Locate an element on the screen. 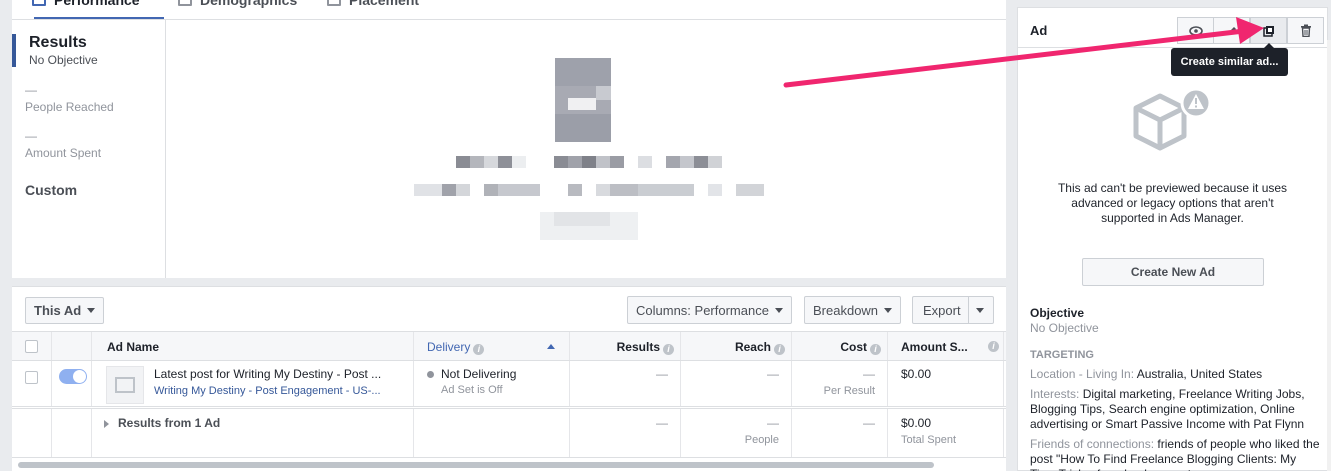  summary-amount-cell: $0.00 Total Spent is located at coordinates (946, 433).